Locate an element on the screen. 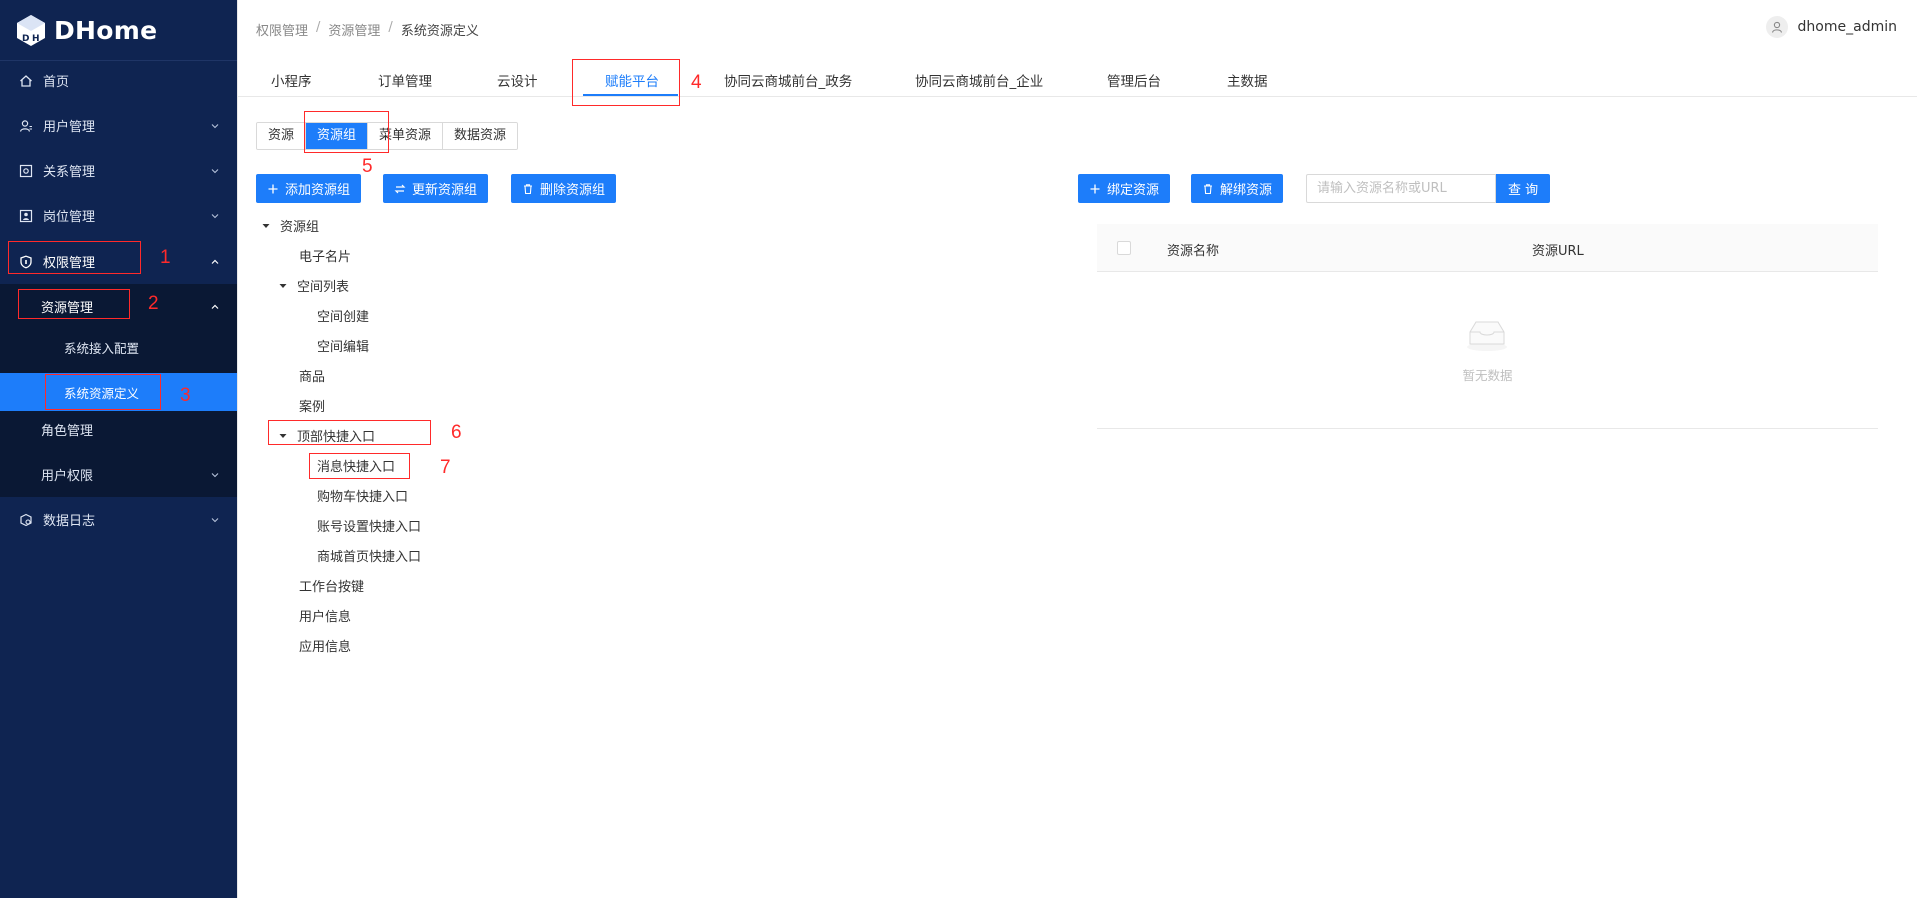 The image size is (1917, 898). sidebar-item-home: 首页 is located at coordinates (118, 80).